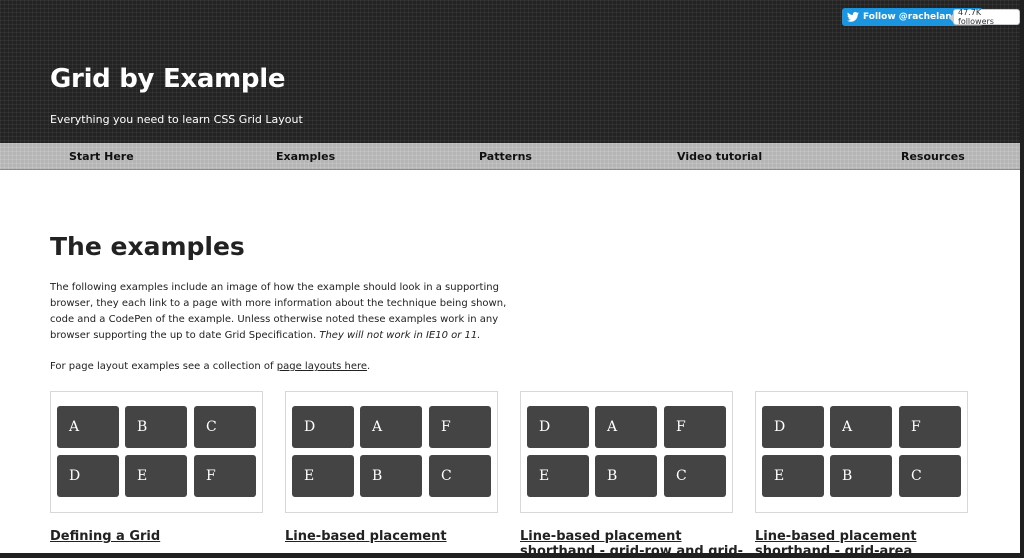 The height and width of the screenshot is (558, 1024). I want to click on intro-browser-note: They will not work in IE10 or 11., so click(400, 335).